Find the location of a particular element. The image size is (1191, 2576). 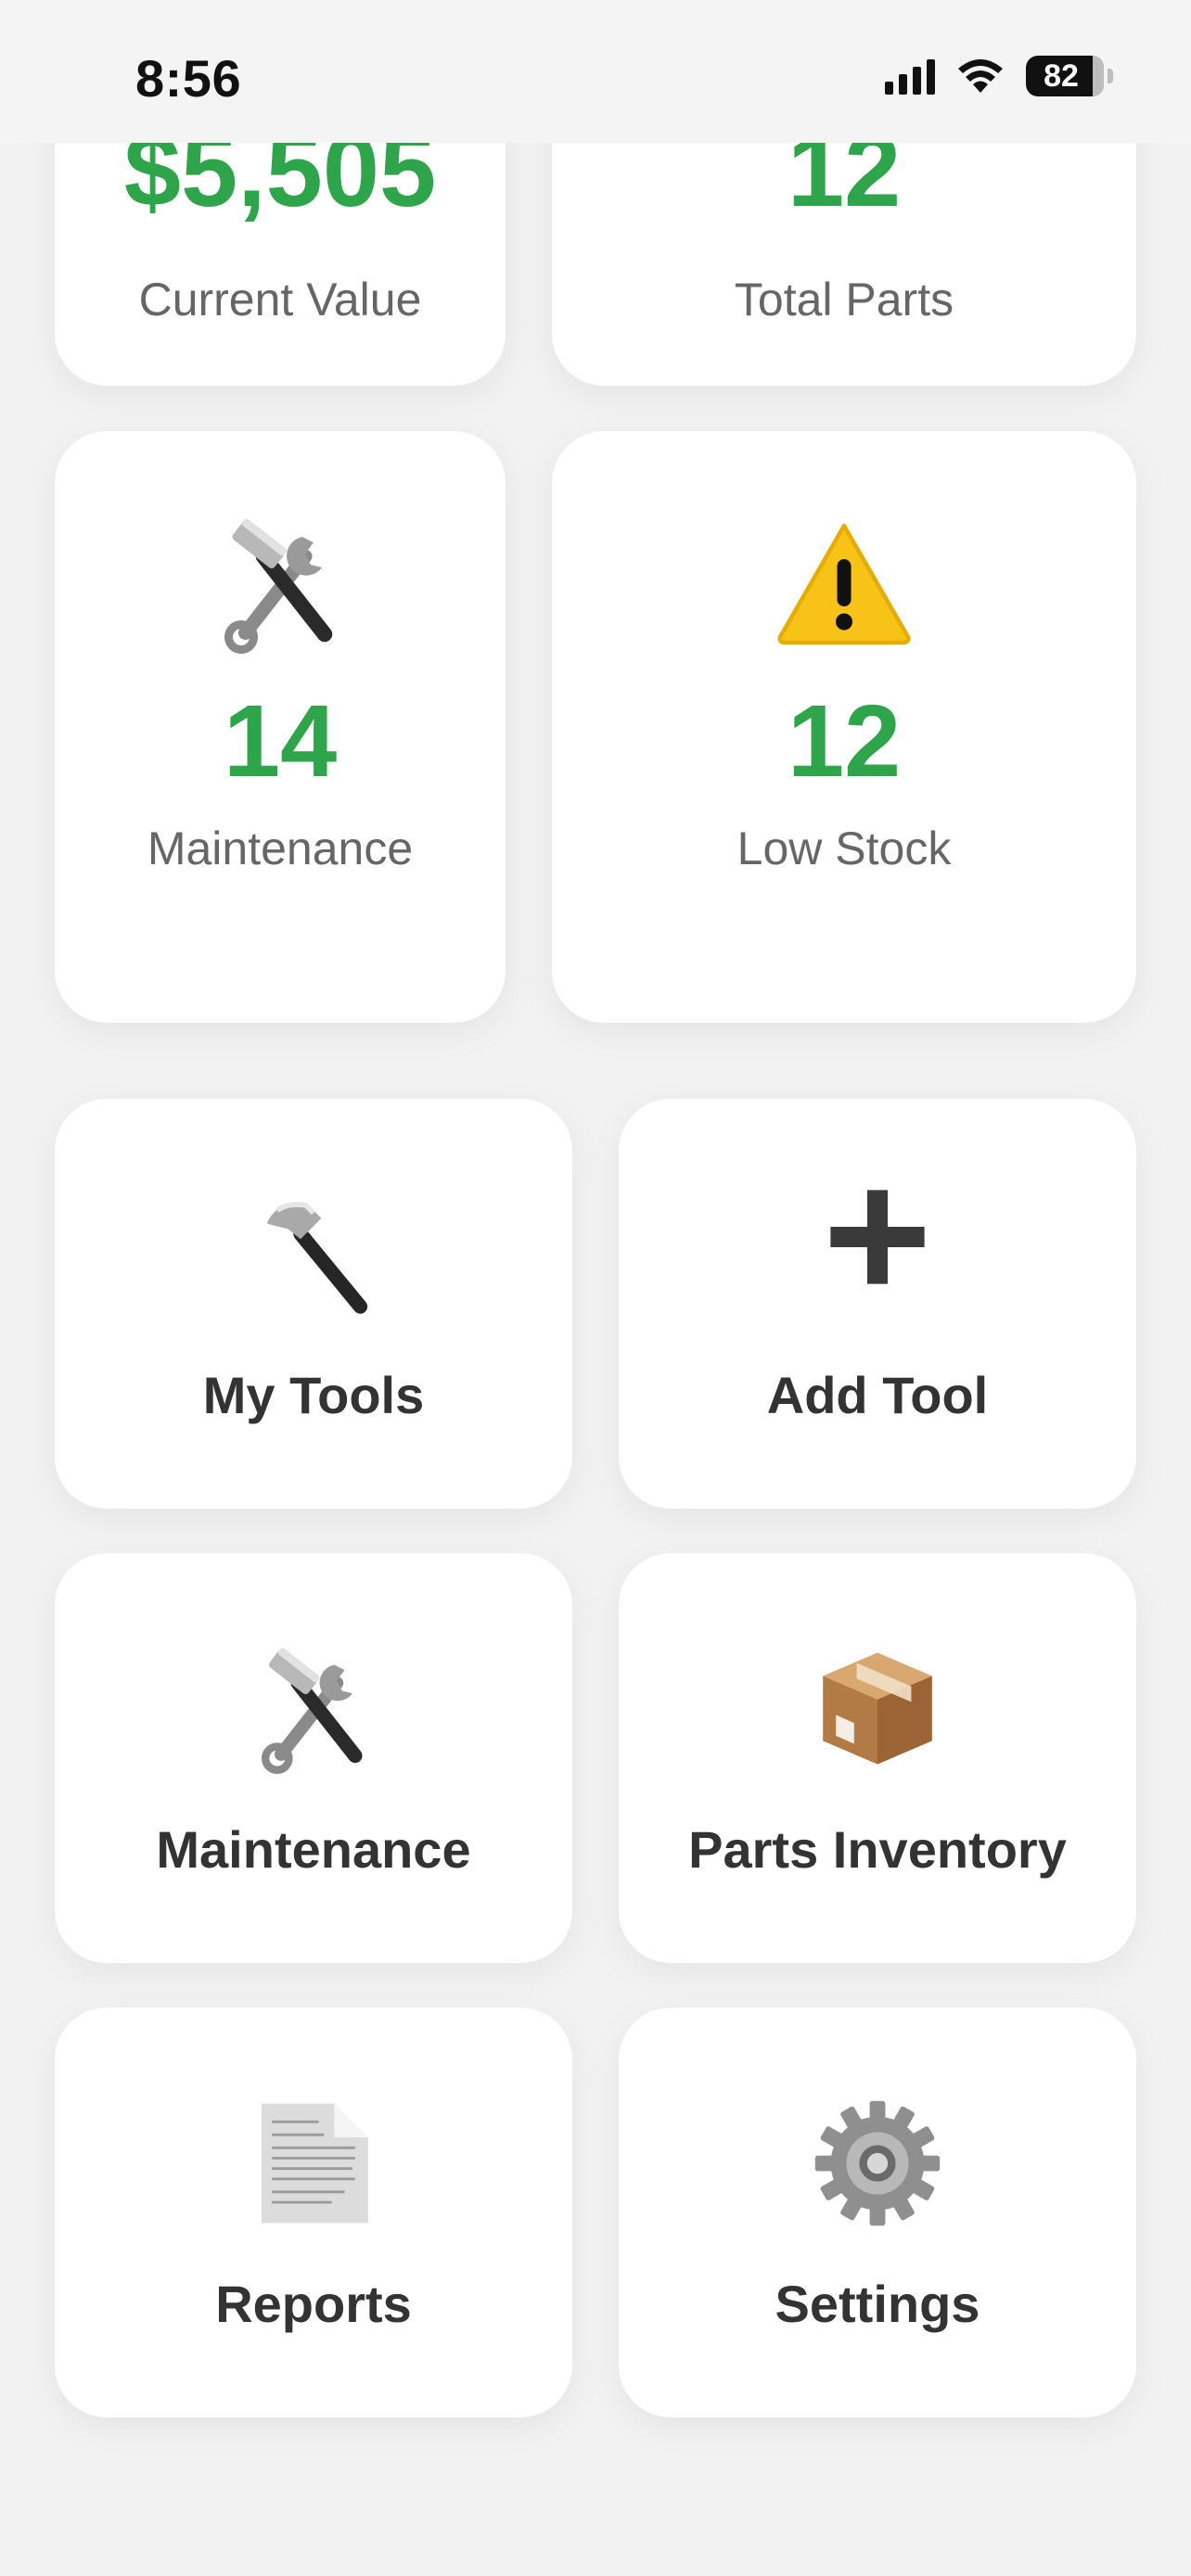

hammer-icon is located at coordinates (313, 1255).